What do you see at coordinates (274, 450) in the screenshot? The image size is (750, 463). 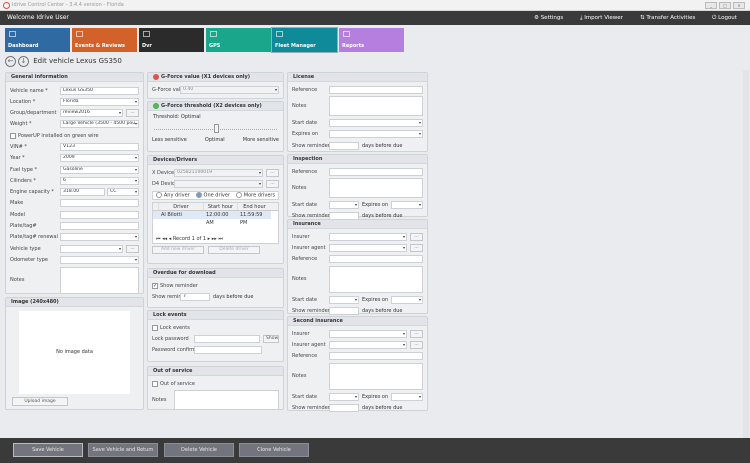 I see `clone-vehicle-button: Clone Vehicle` at bounding box center [274, 450].